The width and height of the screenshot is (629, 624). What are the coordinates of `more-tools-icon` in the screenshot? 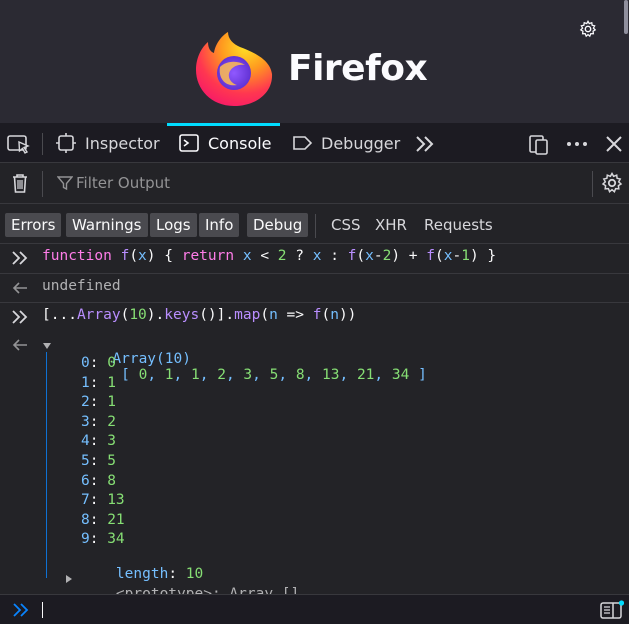 It's located at (425, 144).